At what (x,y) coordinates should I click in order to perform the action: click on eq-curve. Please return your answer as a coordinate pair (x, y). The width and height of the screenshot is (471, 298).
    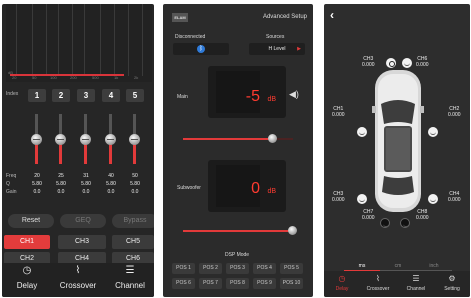
    Looking at the image, I should click on (67, 75).